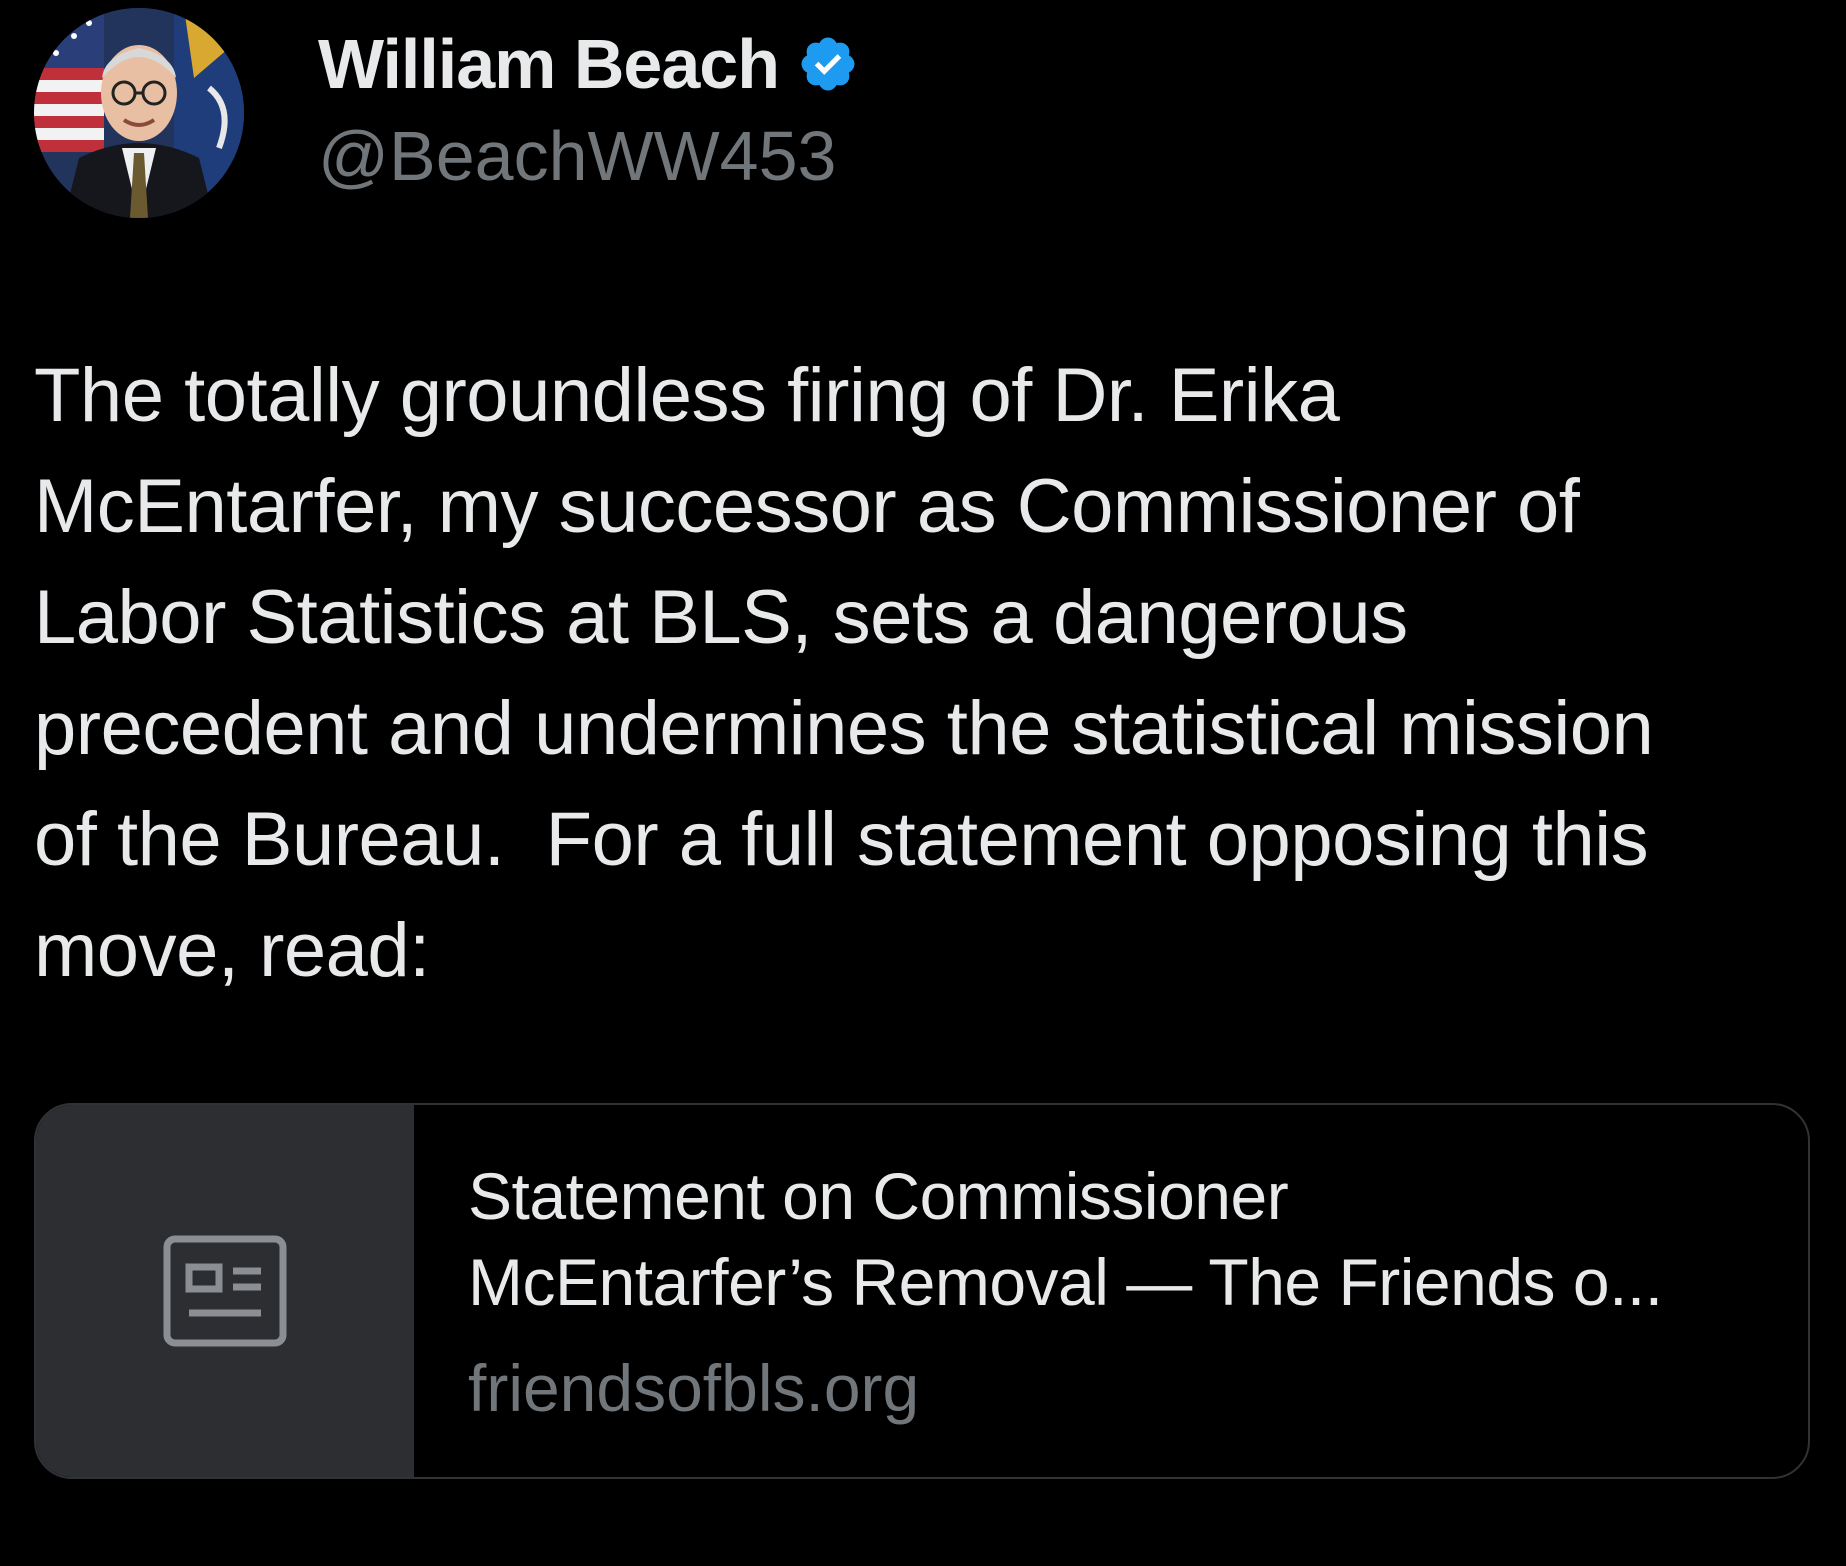 The width and height of the screenshot is (1846, 1566). Describe the element at coordinates (694, 1388) in the screenshot. I see `card-domain: friendsofbls.org` at that location.